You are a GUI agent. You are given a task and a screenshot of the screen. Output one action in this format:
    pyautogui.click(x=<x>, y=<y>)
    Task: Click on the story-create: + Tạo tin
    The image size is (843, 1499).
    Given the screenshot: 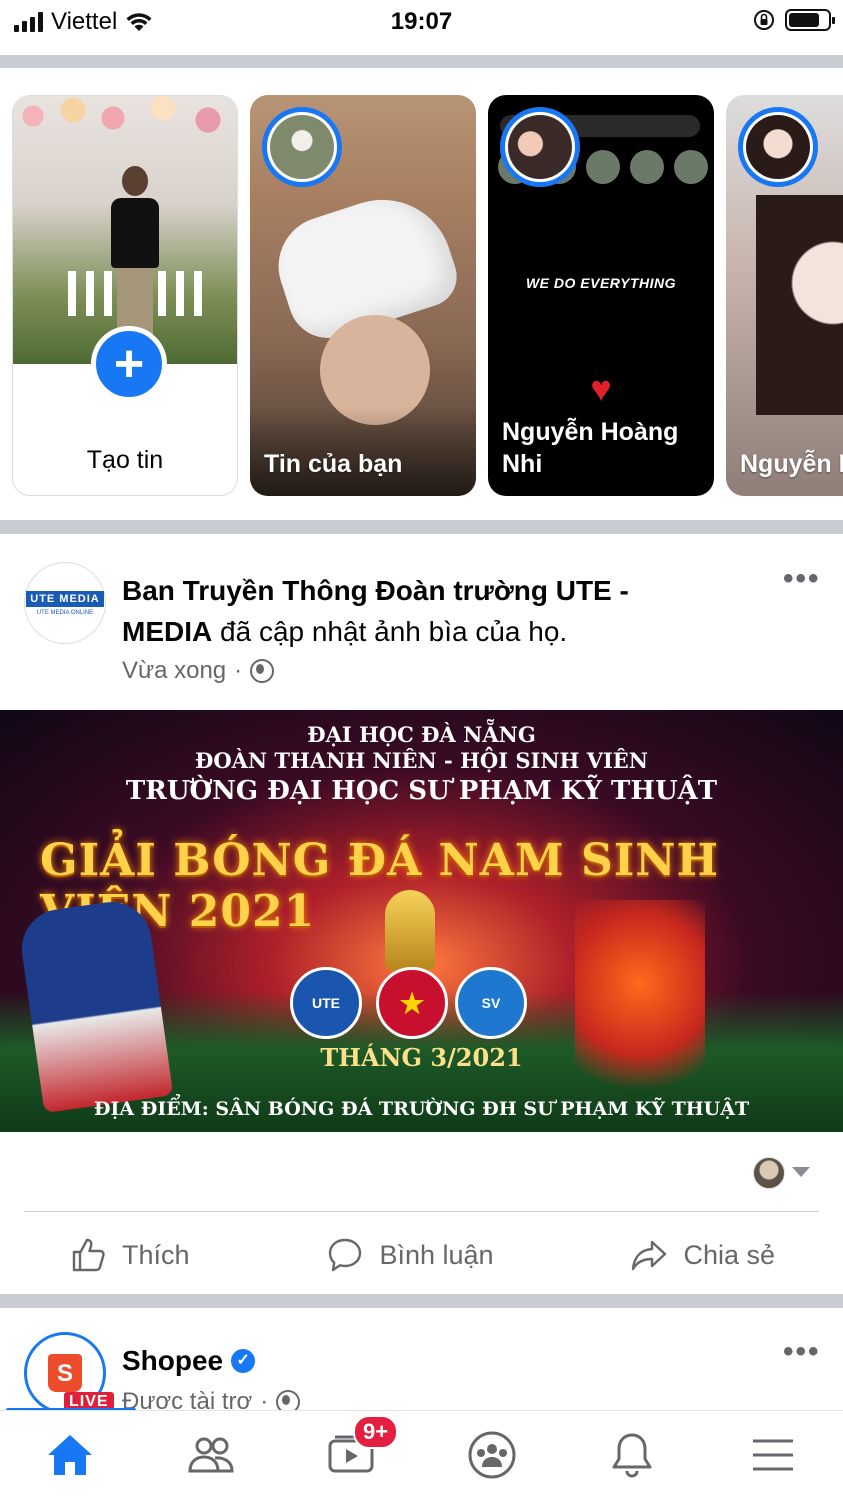 What is the action you would take?
    pyautogui.click(x=125, y=295)
    